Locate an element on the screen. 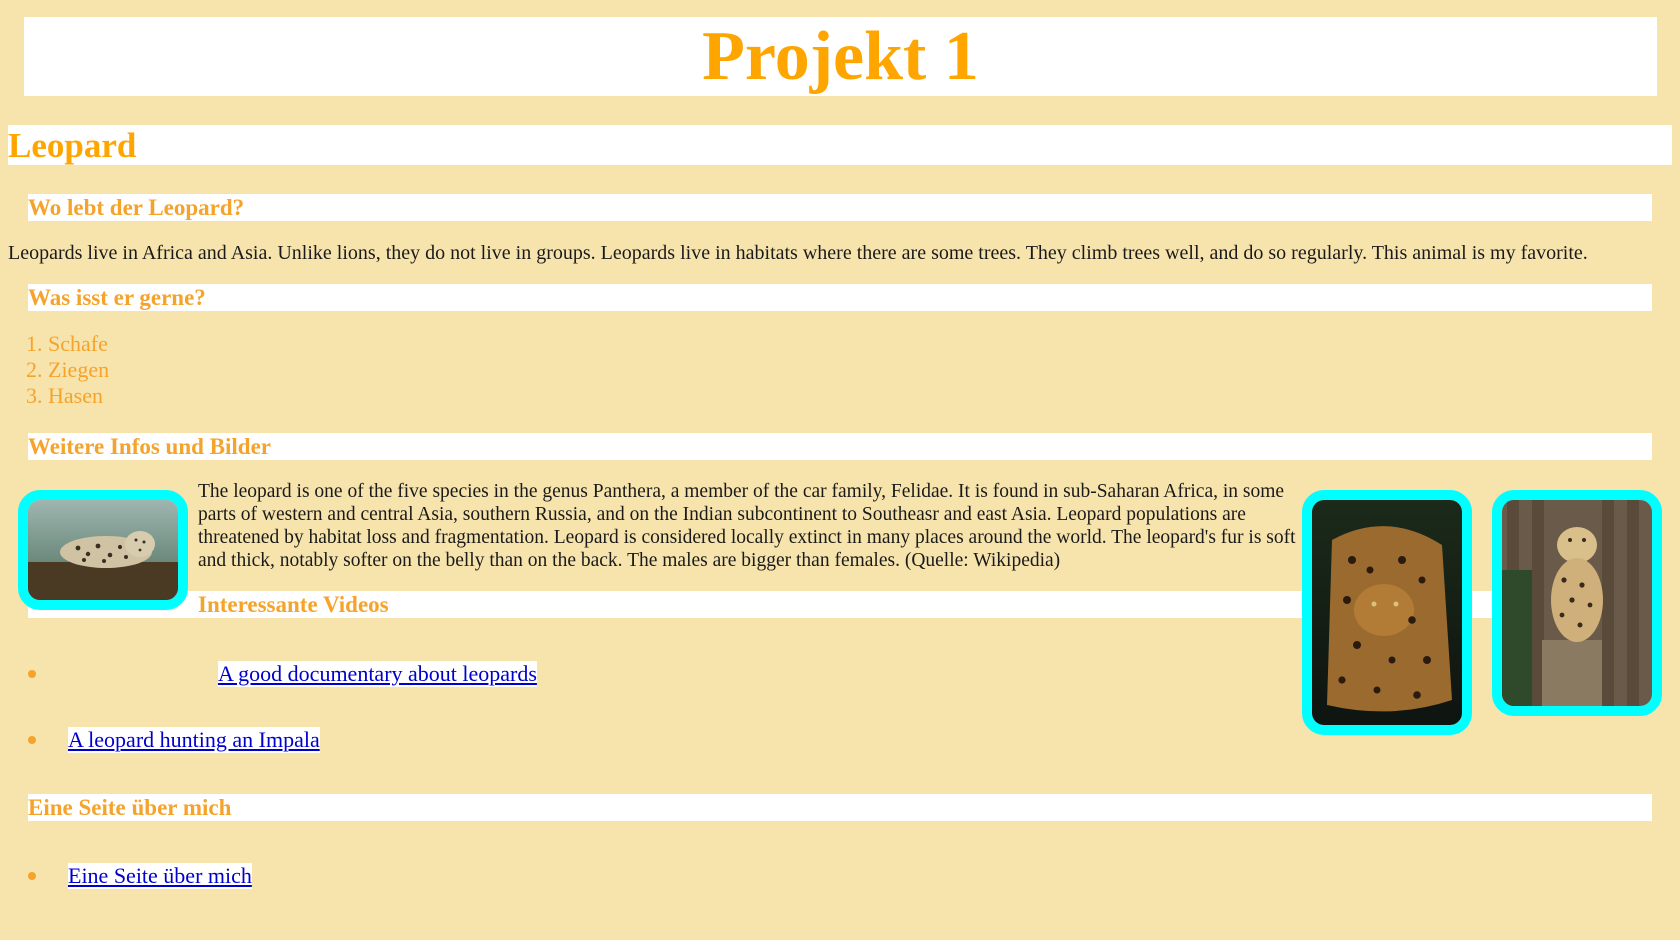  food-item: 2. Ziegen is located at coordinates (68, 369).